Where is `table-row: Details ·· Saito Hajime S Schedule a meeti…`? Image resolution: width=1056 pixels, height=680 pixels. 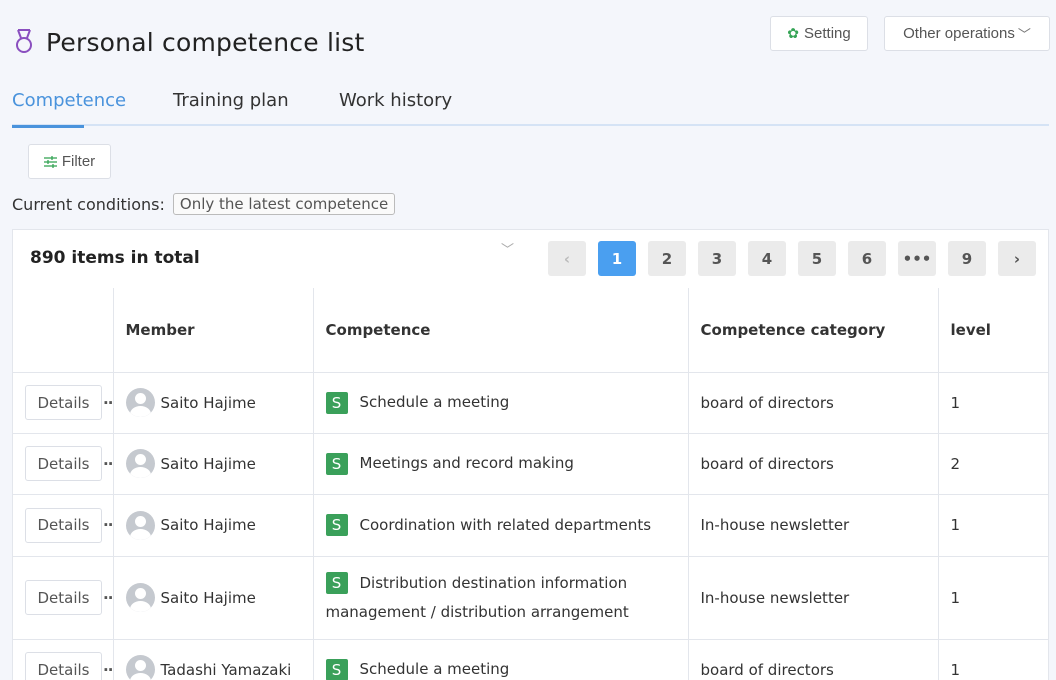
table-row: Details ·· Saito Hajime S Schedule a meeti… is located at coordinates (531, 403).